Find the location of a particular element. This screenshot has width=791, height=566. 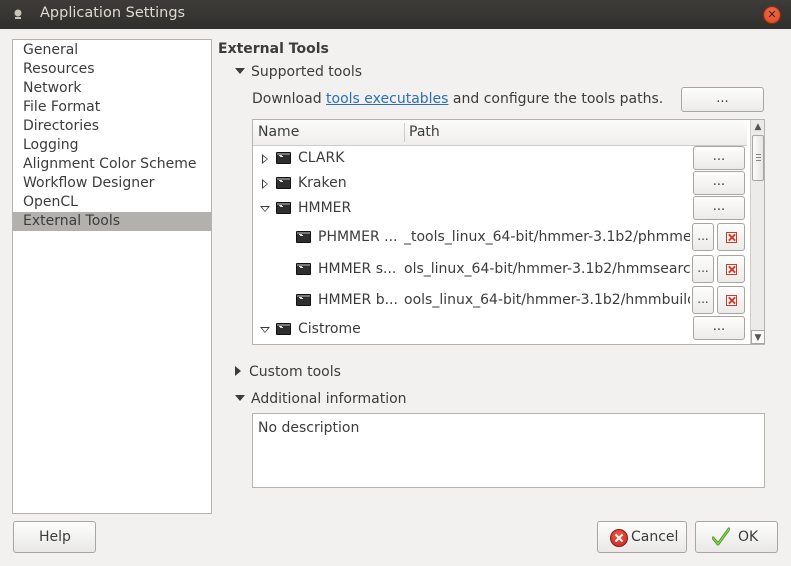

tools-executables-link: tools executables is located at coordinates (387, 99).